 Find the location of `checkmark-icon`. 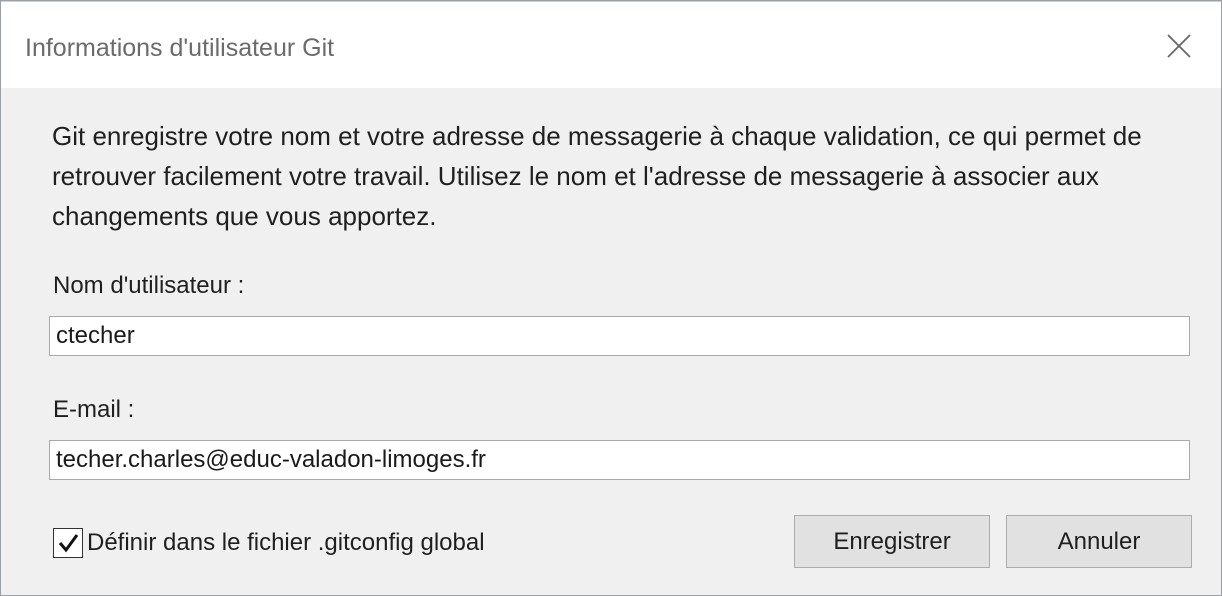

checkmark-icon is located at coordinates (68, 543).